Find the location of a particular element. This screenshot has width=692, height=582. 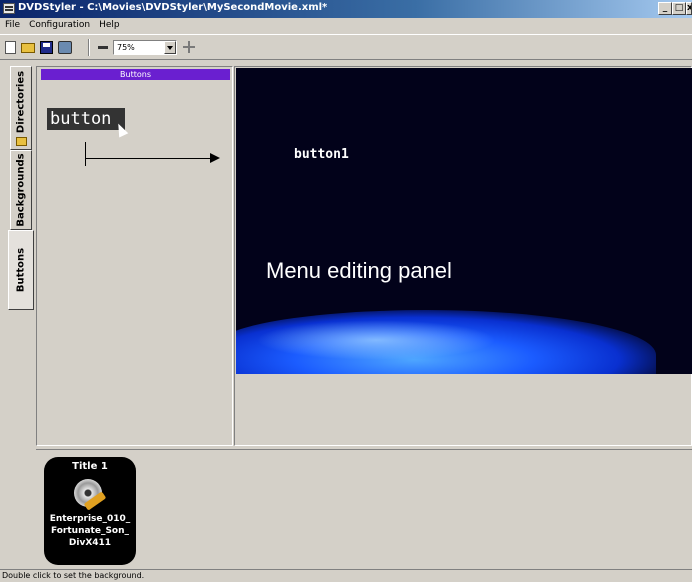

maximize-button: □ is located at coordinates (679, 8).